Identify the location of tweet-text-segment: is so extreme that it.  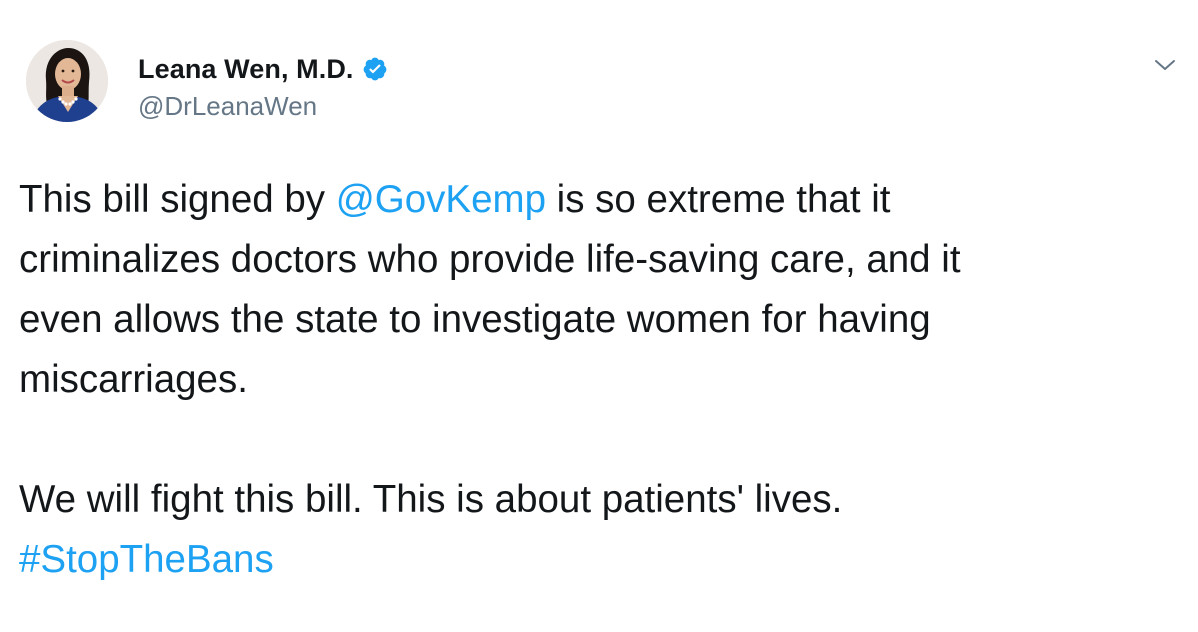
(718, 199).